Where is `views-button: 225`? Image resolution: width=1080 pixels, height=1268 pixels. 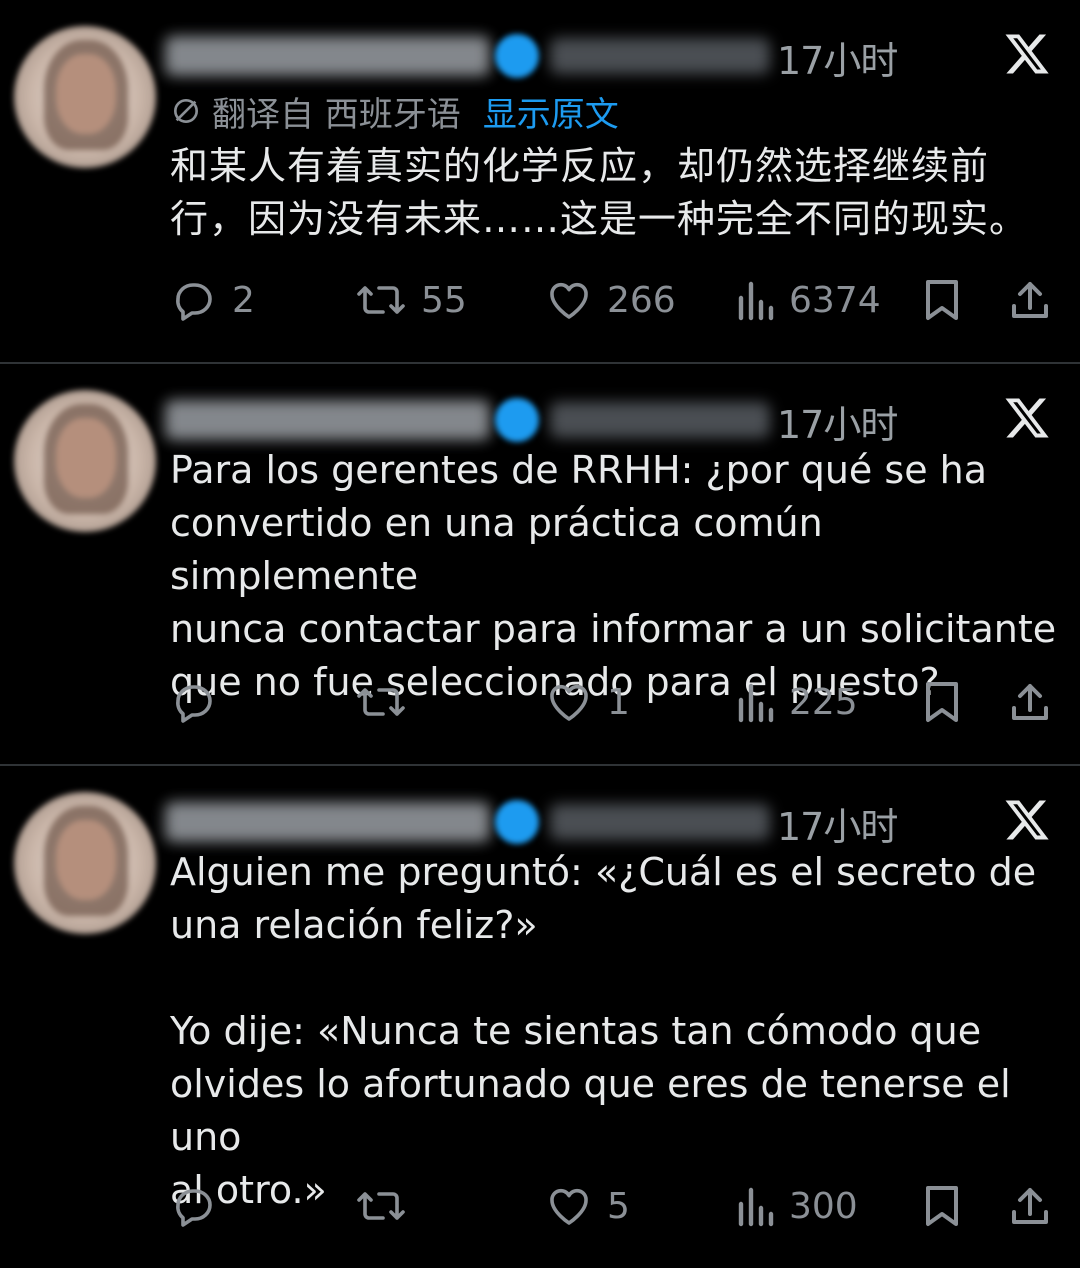 views-button: 225 is located at coordinates (796, 702).